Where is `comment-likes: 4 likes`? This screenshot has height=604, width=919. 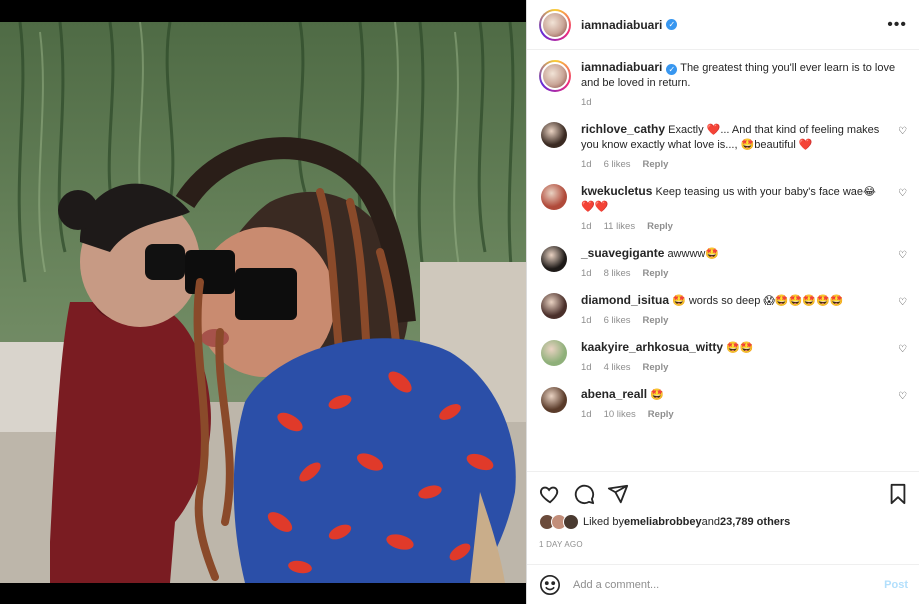 comment-likes: 4 likes is located at coordinates (617, 367).